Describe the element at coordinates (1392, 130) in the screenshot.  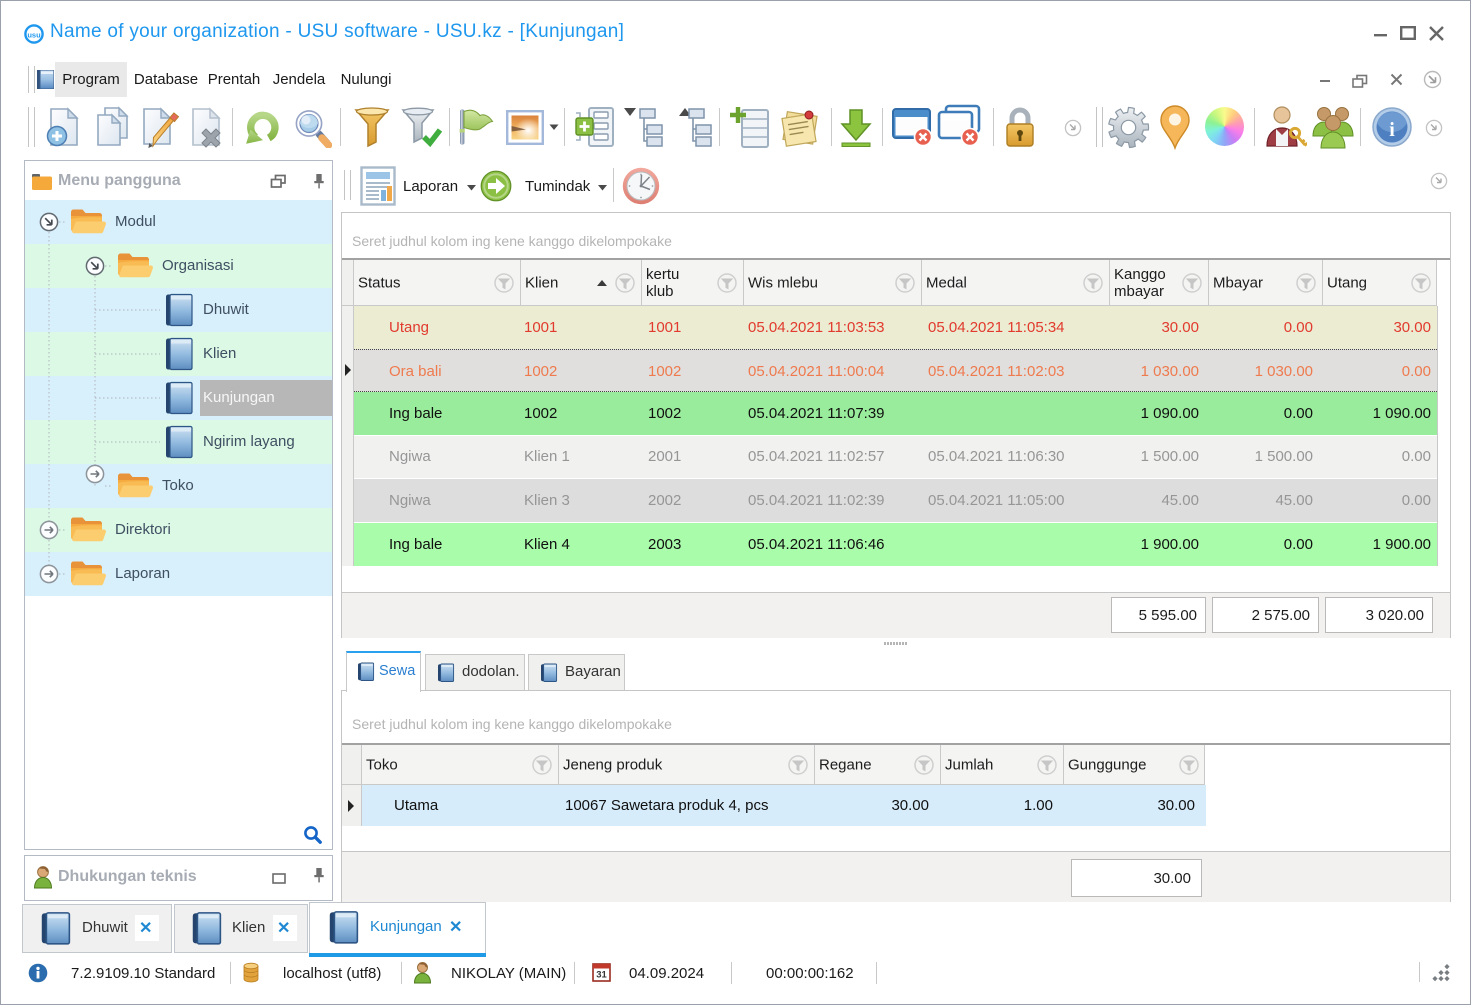
I see `svg-text: i` at that location.